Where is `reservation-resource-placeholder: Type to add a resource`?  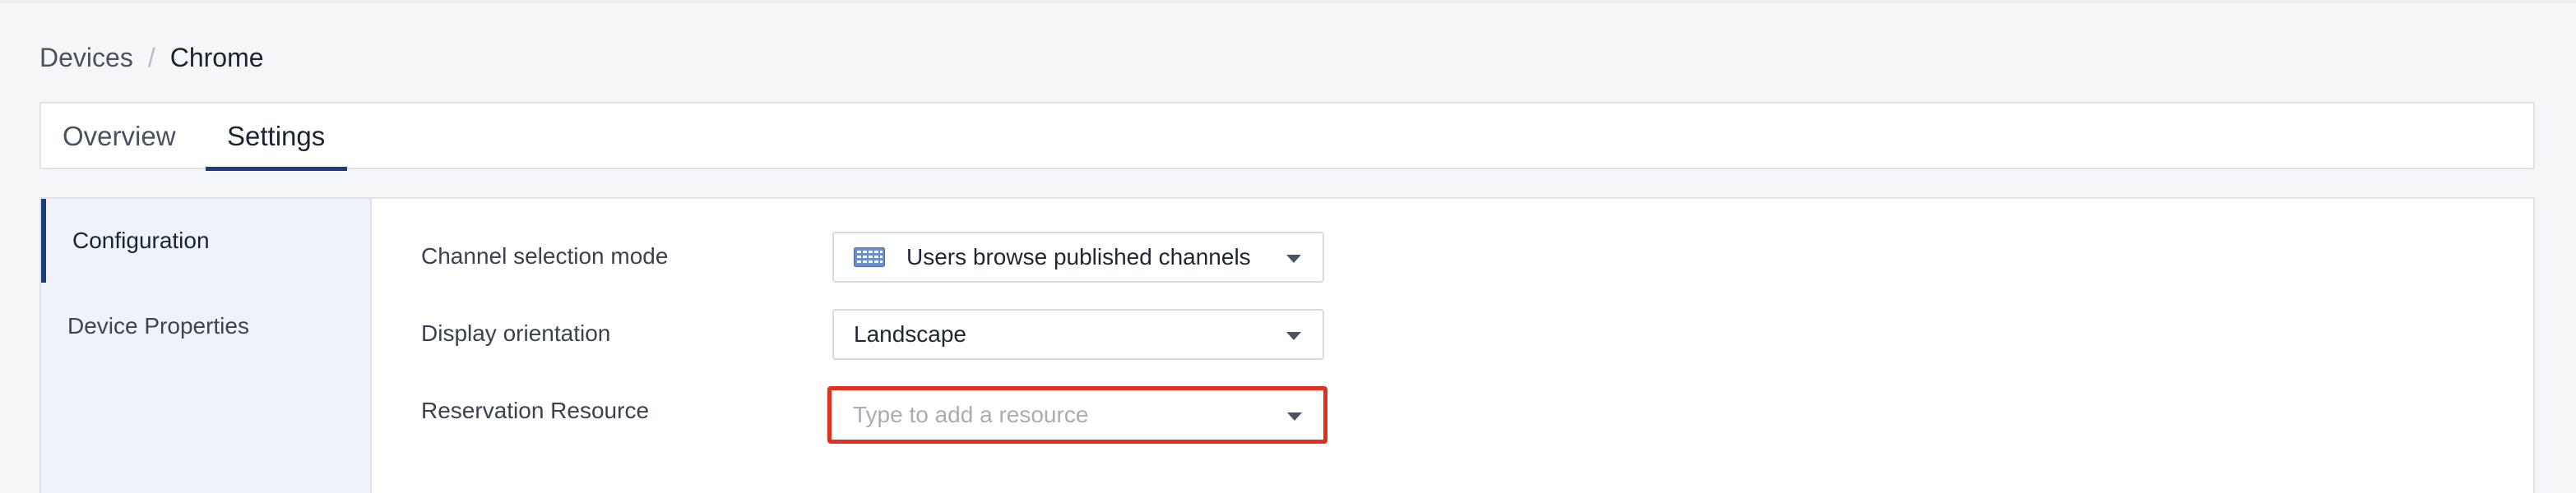 reservation-resource-placeholder: Type to add a resource is located at coordinates (971, 414).